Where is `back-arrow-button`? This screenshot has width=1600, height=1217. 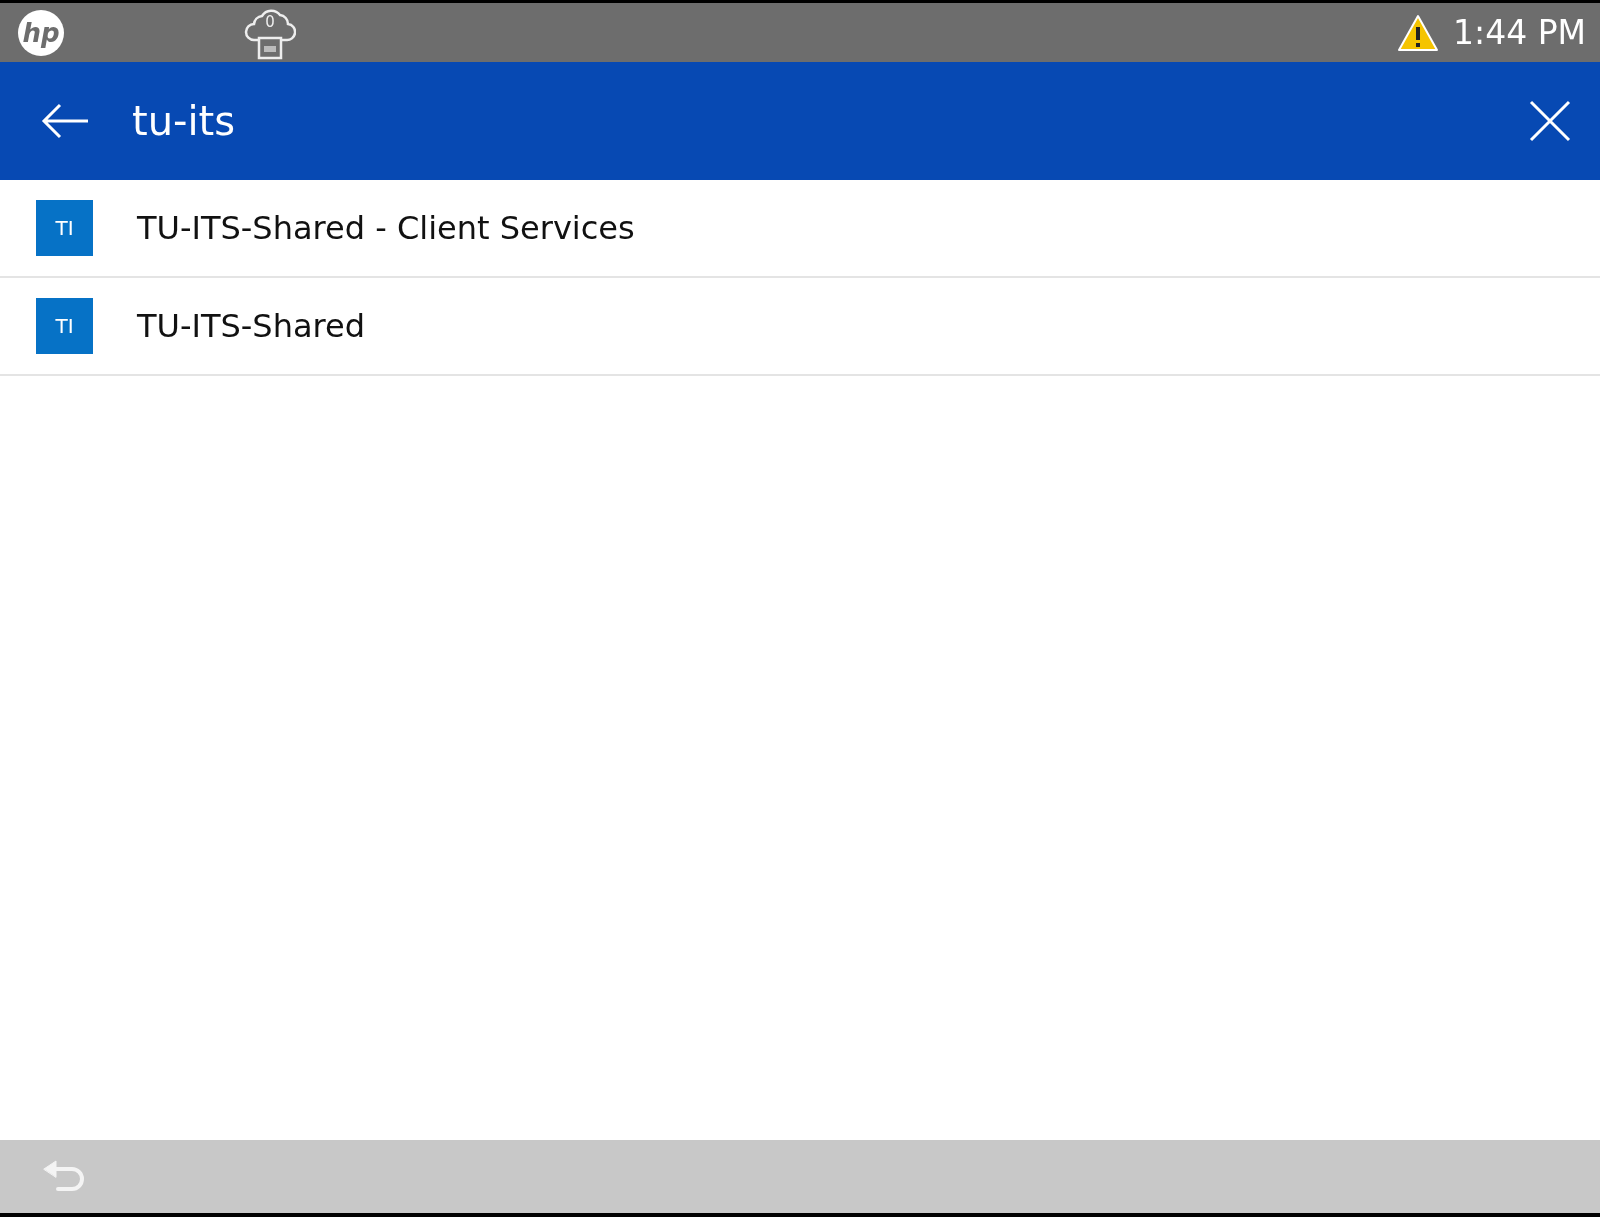
back-arrow-button is located at coordinates (45, 121).